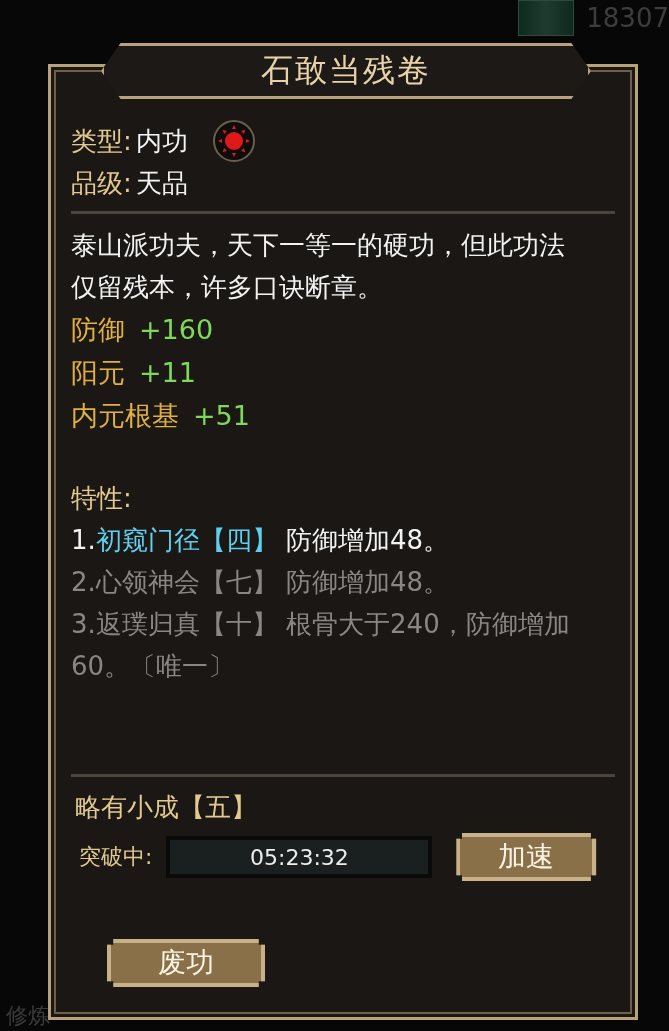  I want to click on stat-name: 阳元, so click(98, 373).